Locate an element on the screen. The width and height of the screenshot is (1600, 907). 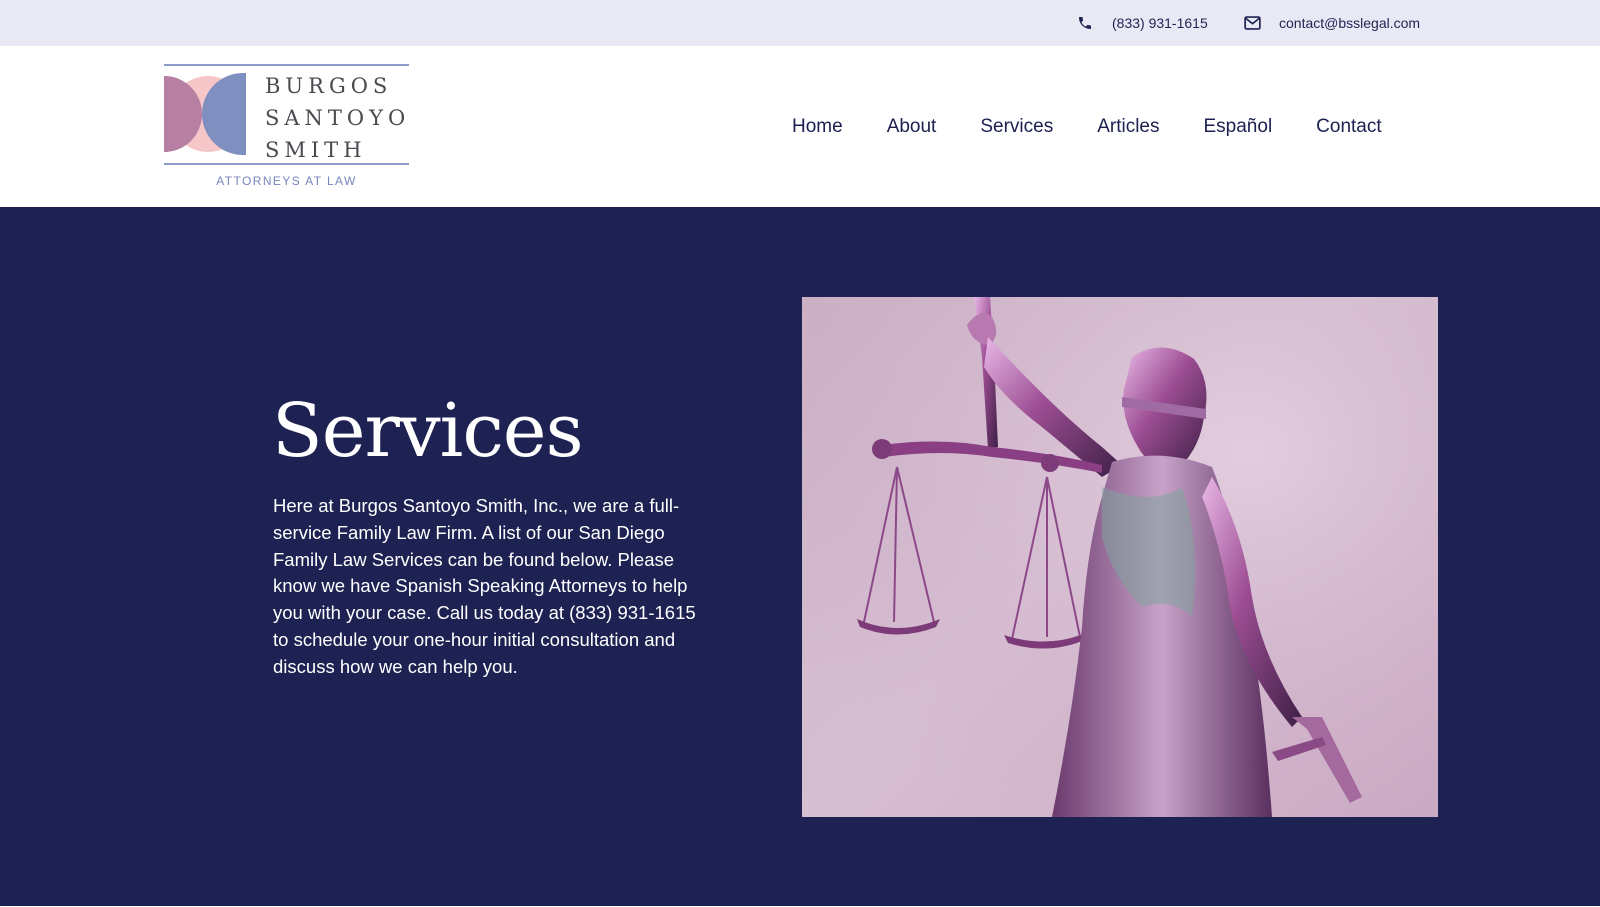
nav-item-articles: Articles is located at coordinates (1128, 127).